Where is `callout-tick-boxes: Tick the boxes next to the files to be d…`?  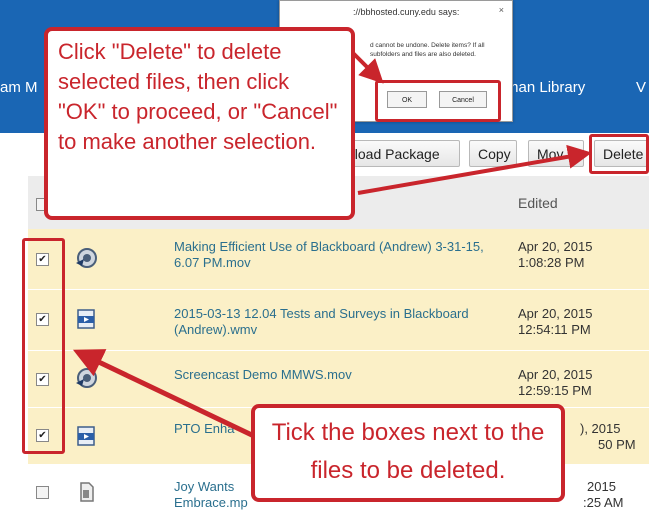 callout-tick-boxes: Tick the boxes next to the files to be d… is located at coordinates (408, 453).